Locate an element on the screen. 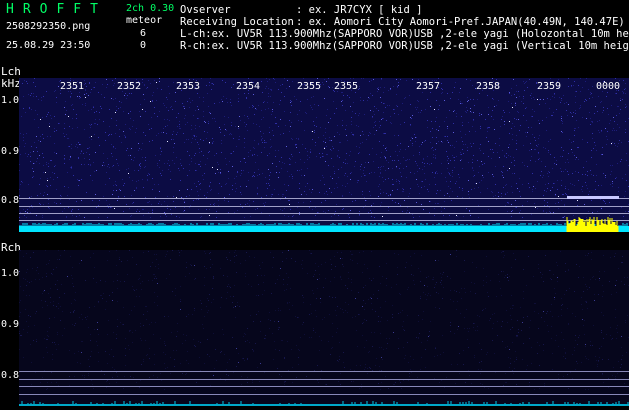 Image resolution: width=629 pixels, height=410 pixels. app-logo: HROFFT is located at coordinates (56, 9).